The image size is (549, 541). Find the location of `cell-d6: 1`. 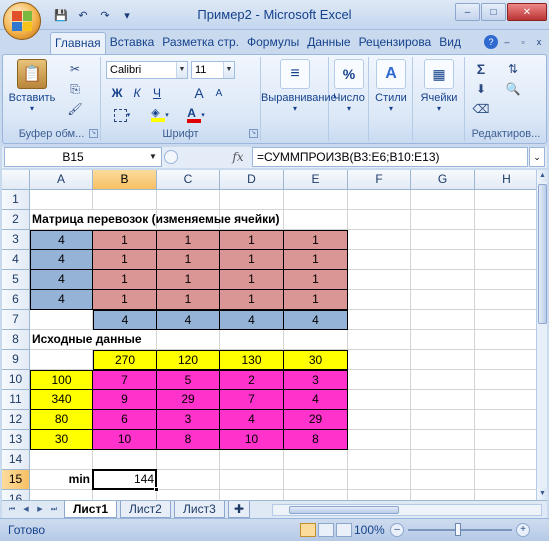

cell-d6: 1 is located at coordinates (252, 300).